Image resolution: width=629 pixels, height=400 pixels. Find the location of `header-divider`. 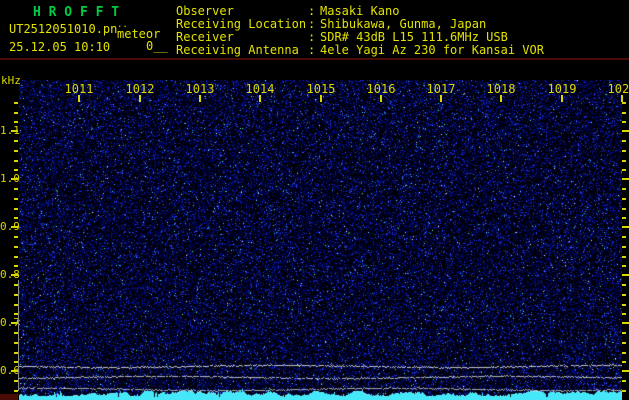

header-divider is located at coordinates (314, 59).